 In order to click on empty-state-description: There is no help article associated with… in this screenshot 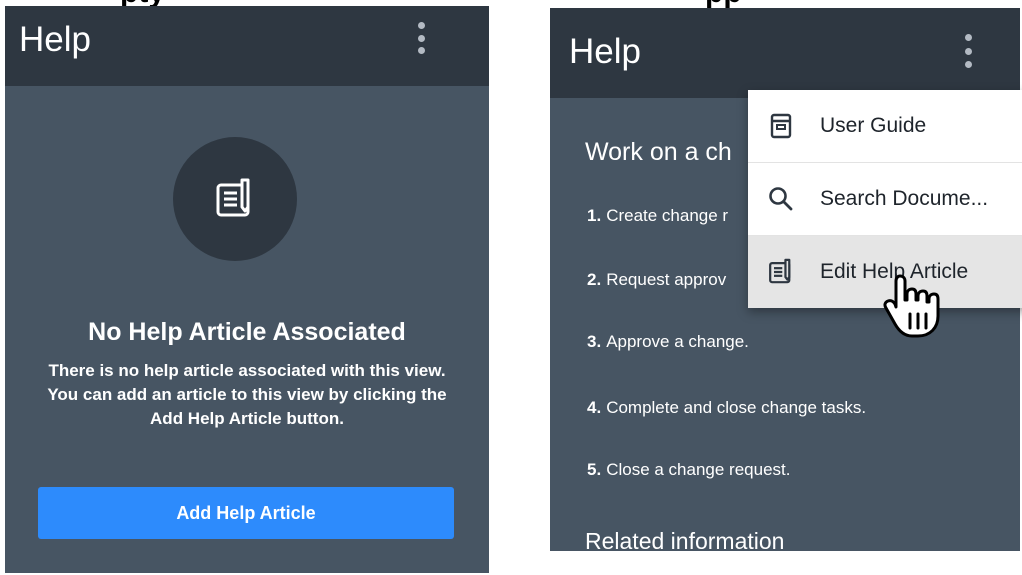, I will do `click(247, 394)`.